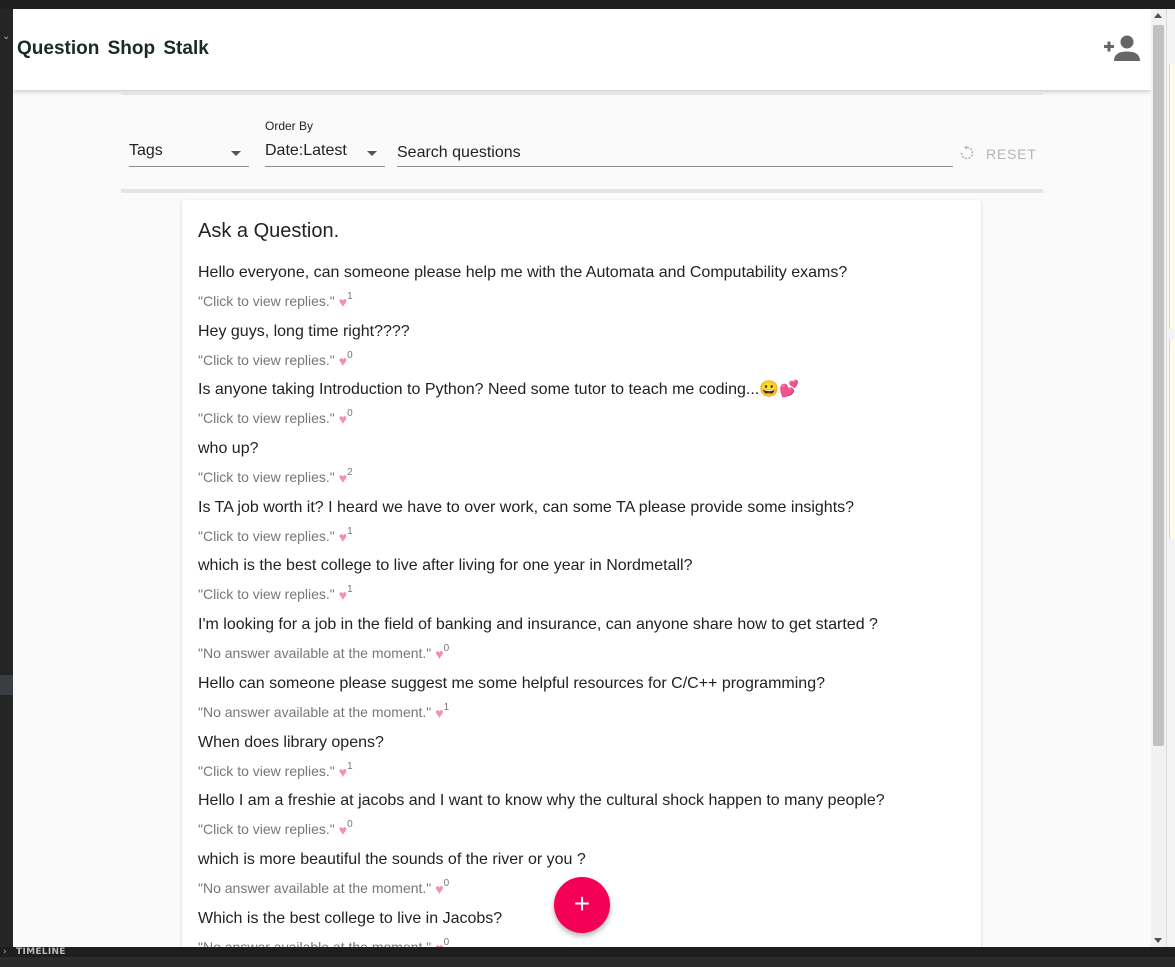  I want to click on minimap-strip, so click(1170, 479).